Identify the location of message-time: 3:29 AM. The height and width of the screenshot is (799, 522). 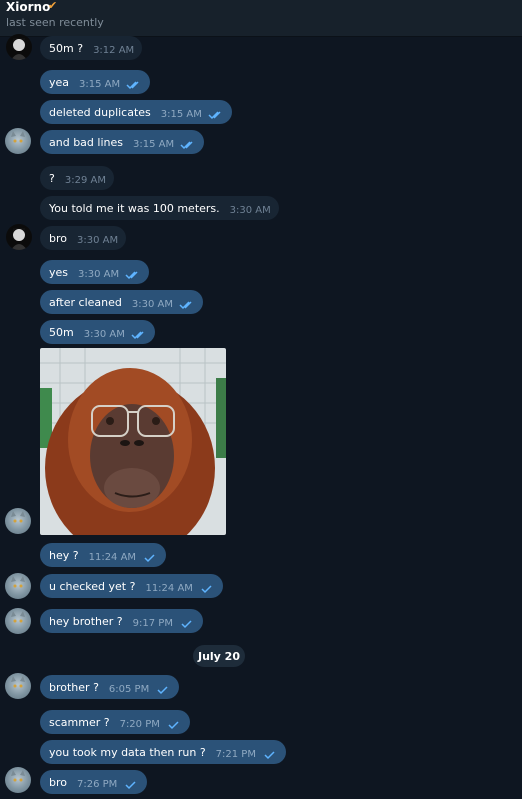
(85, 180).